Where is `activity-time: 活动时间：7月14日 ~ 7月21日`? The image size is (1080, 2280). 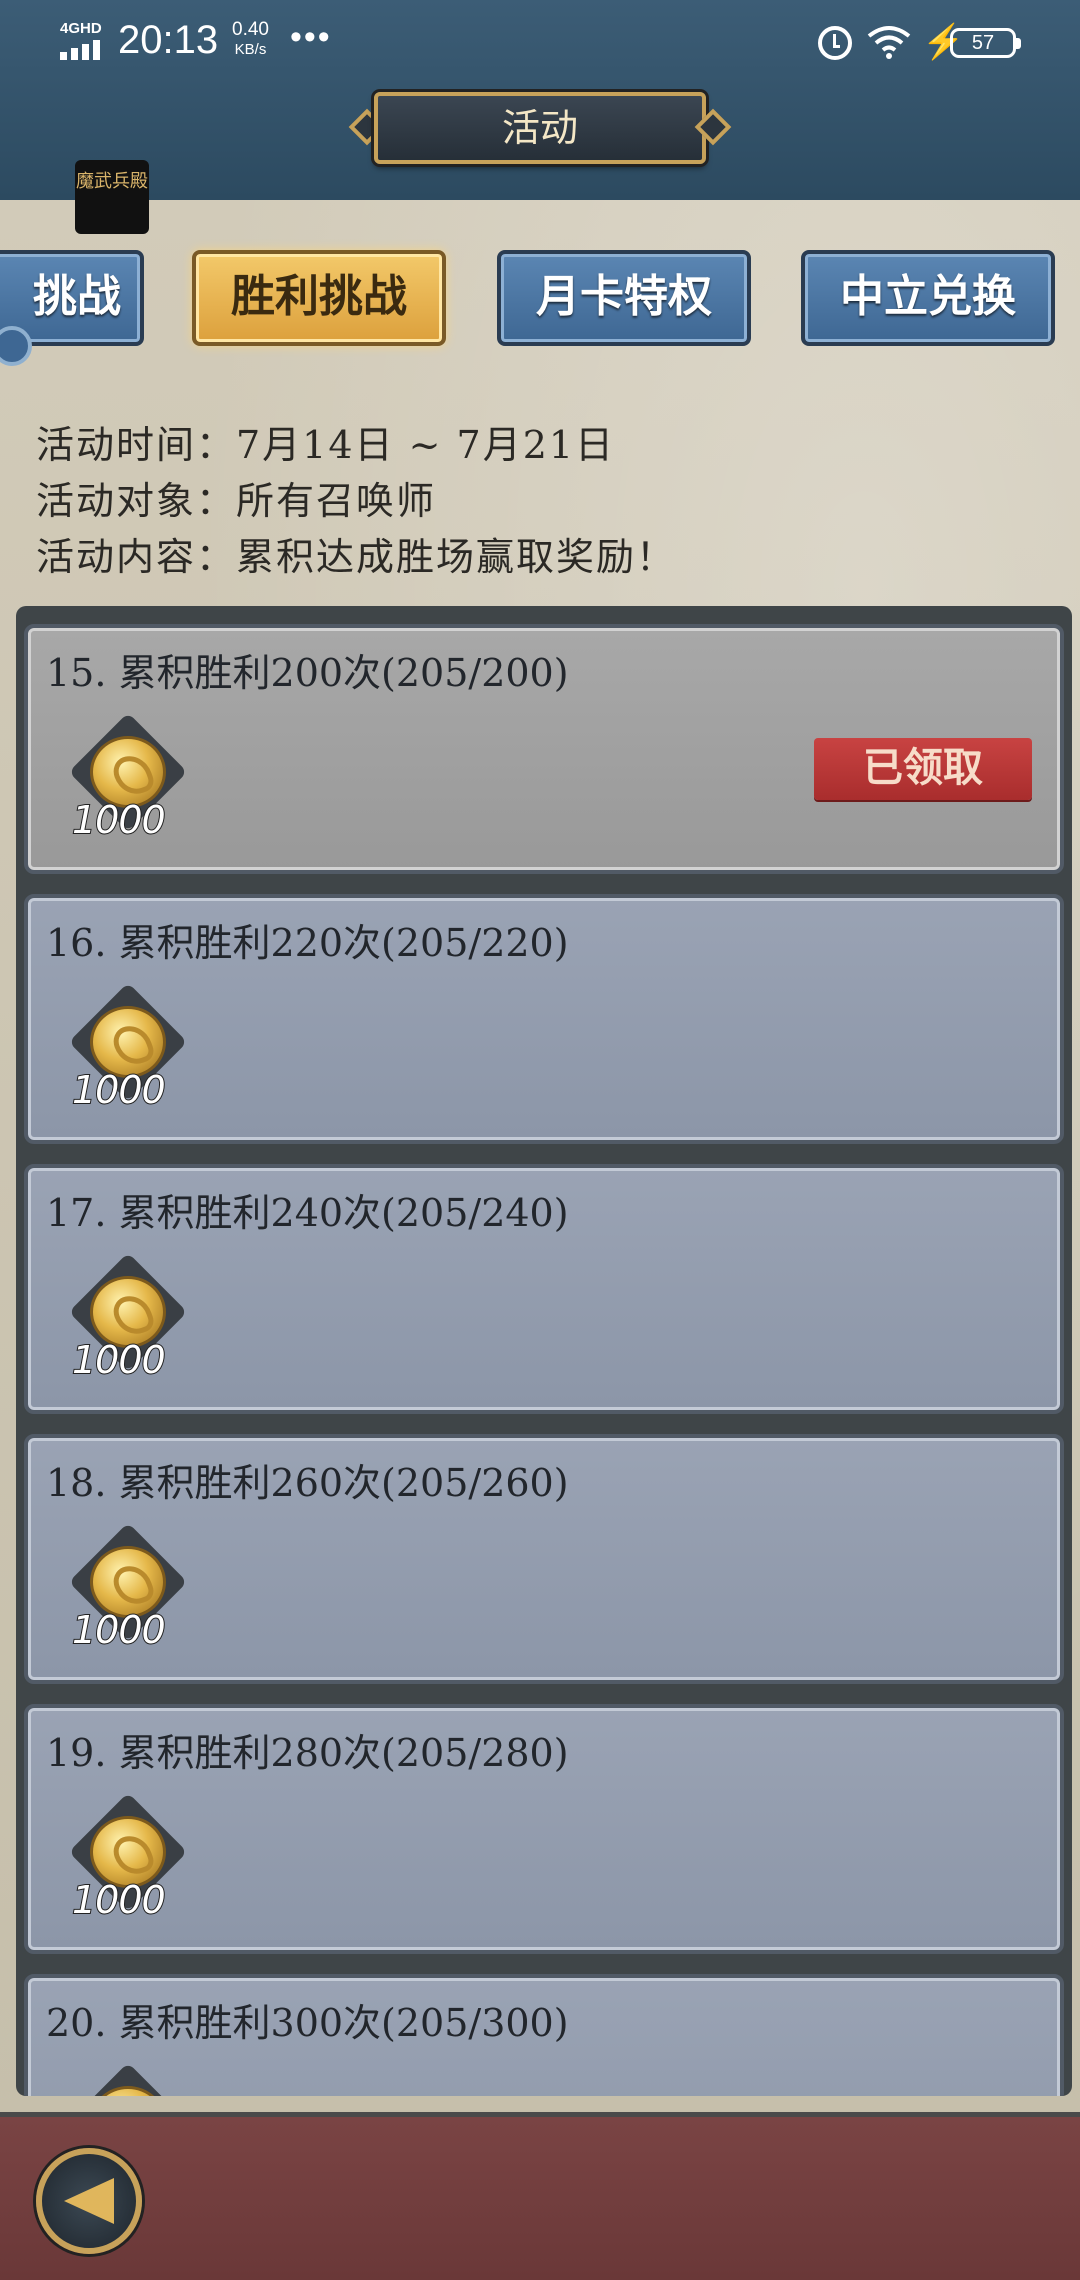
activity-time: 活动时间：7月14日 ~ 7月21日 is located at coordinates (326, 445).